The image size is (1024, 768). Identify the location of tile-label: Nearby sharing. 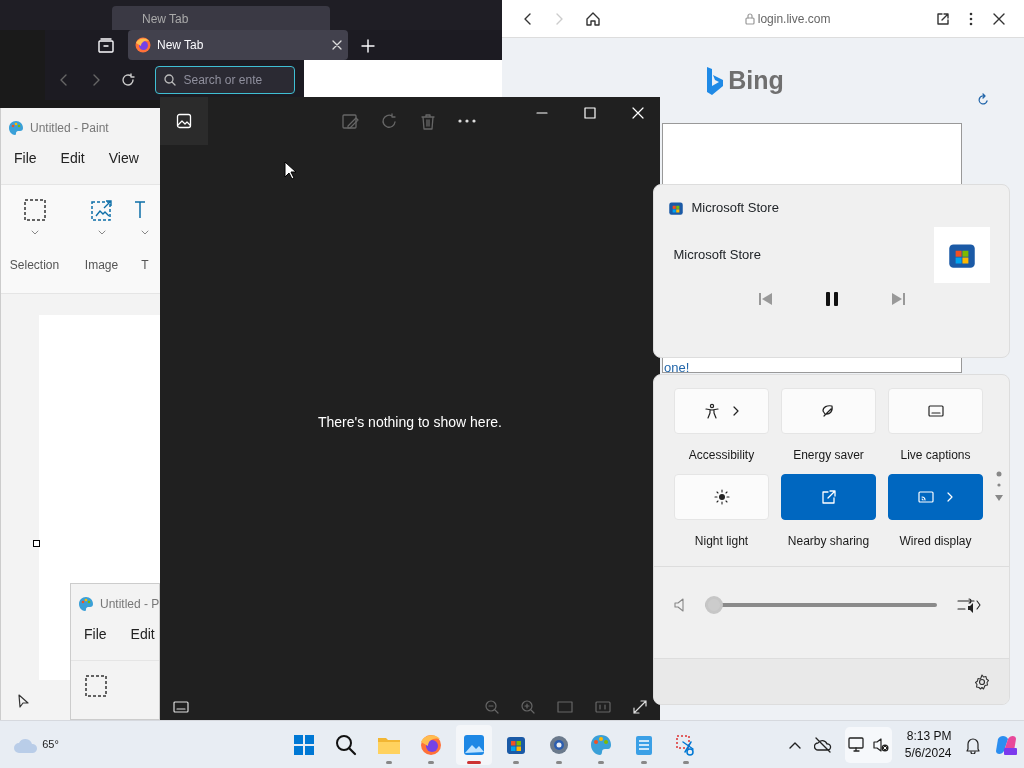
(828, 541).